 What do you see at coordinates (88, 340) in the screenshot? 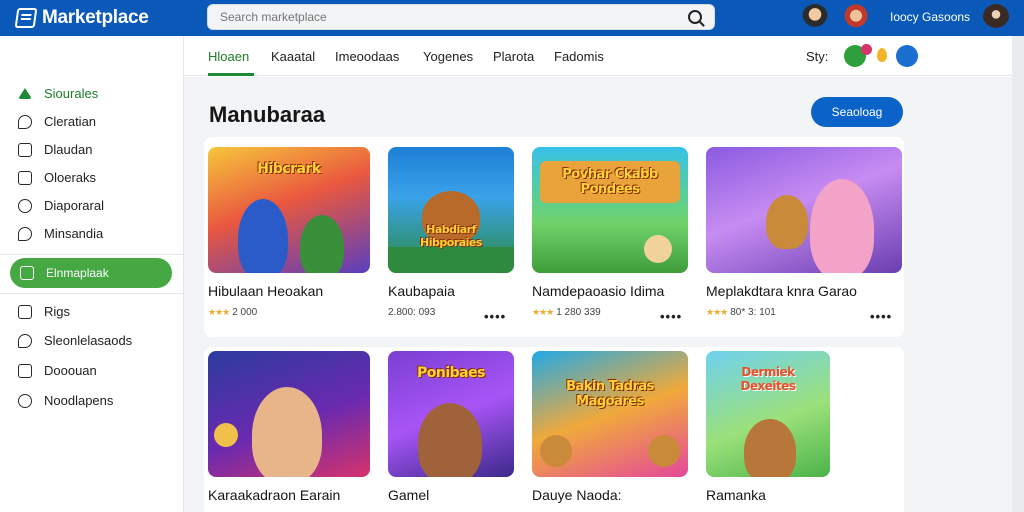
I see `sidebar-item-label: Sleonlelasaods` at bounding box center [88, 340].